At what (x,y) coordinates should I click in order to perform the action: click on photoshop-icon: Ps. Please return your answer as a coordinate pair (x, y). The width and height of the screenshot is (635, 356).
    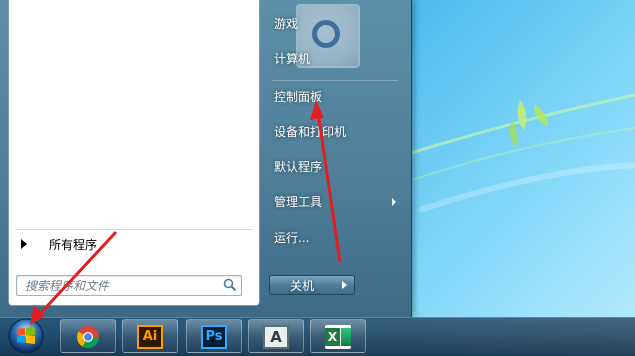
    Looking at the image, I should click on (214, 337).